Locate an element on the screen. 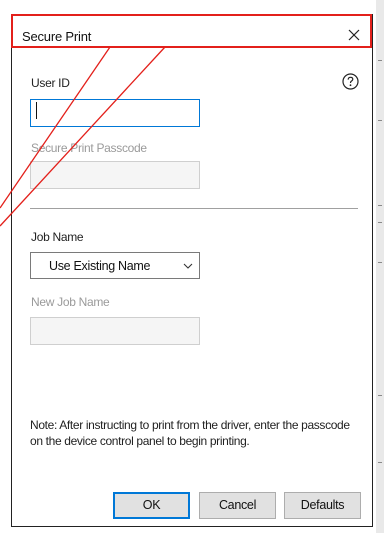  help-icon is located at coordinates (350, 81).